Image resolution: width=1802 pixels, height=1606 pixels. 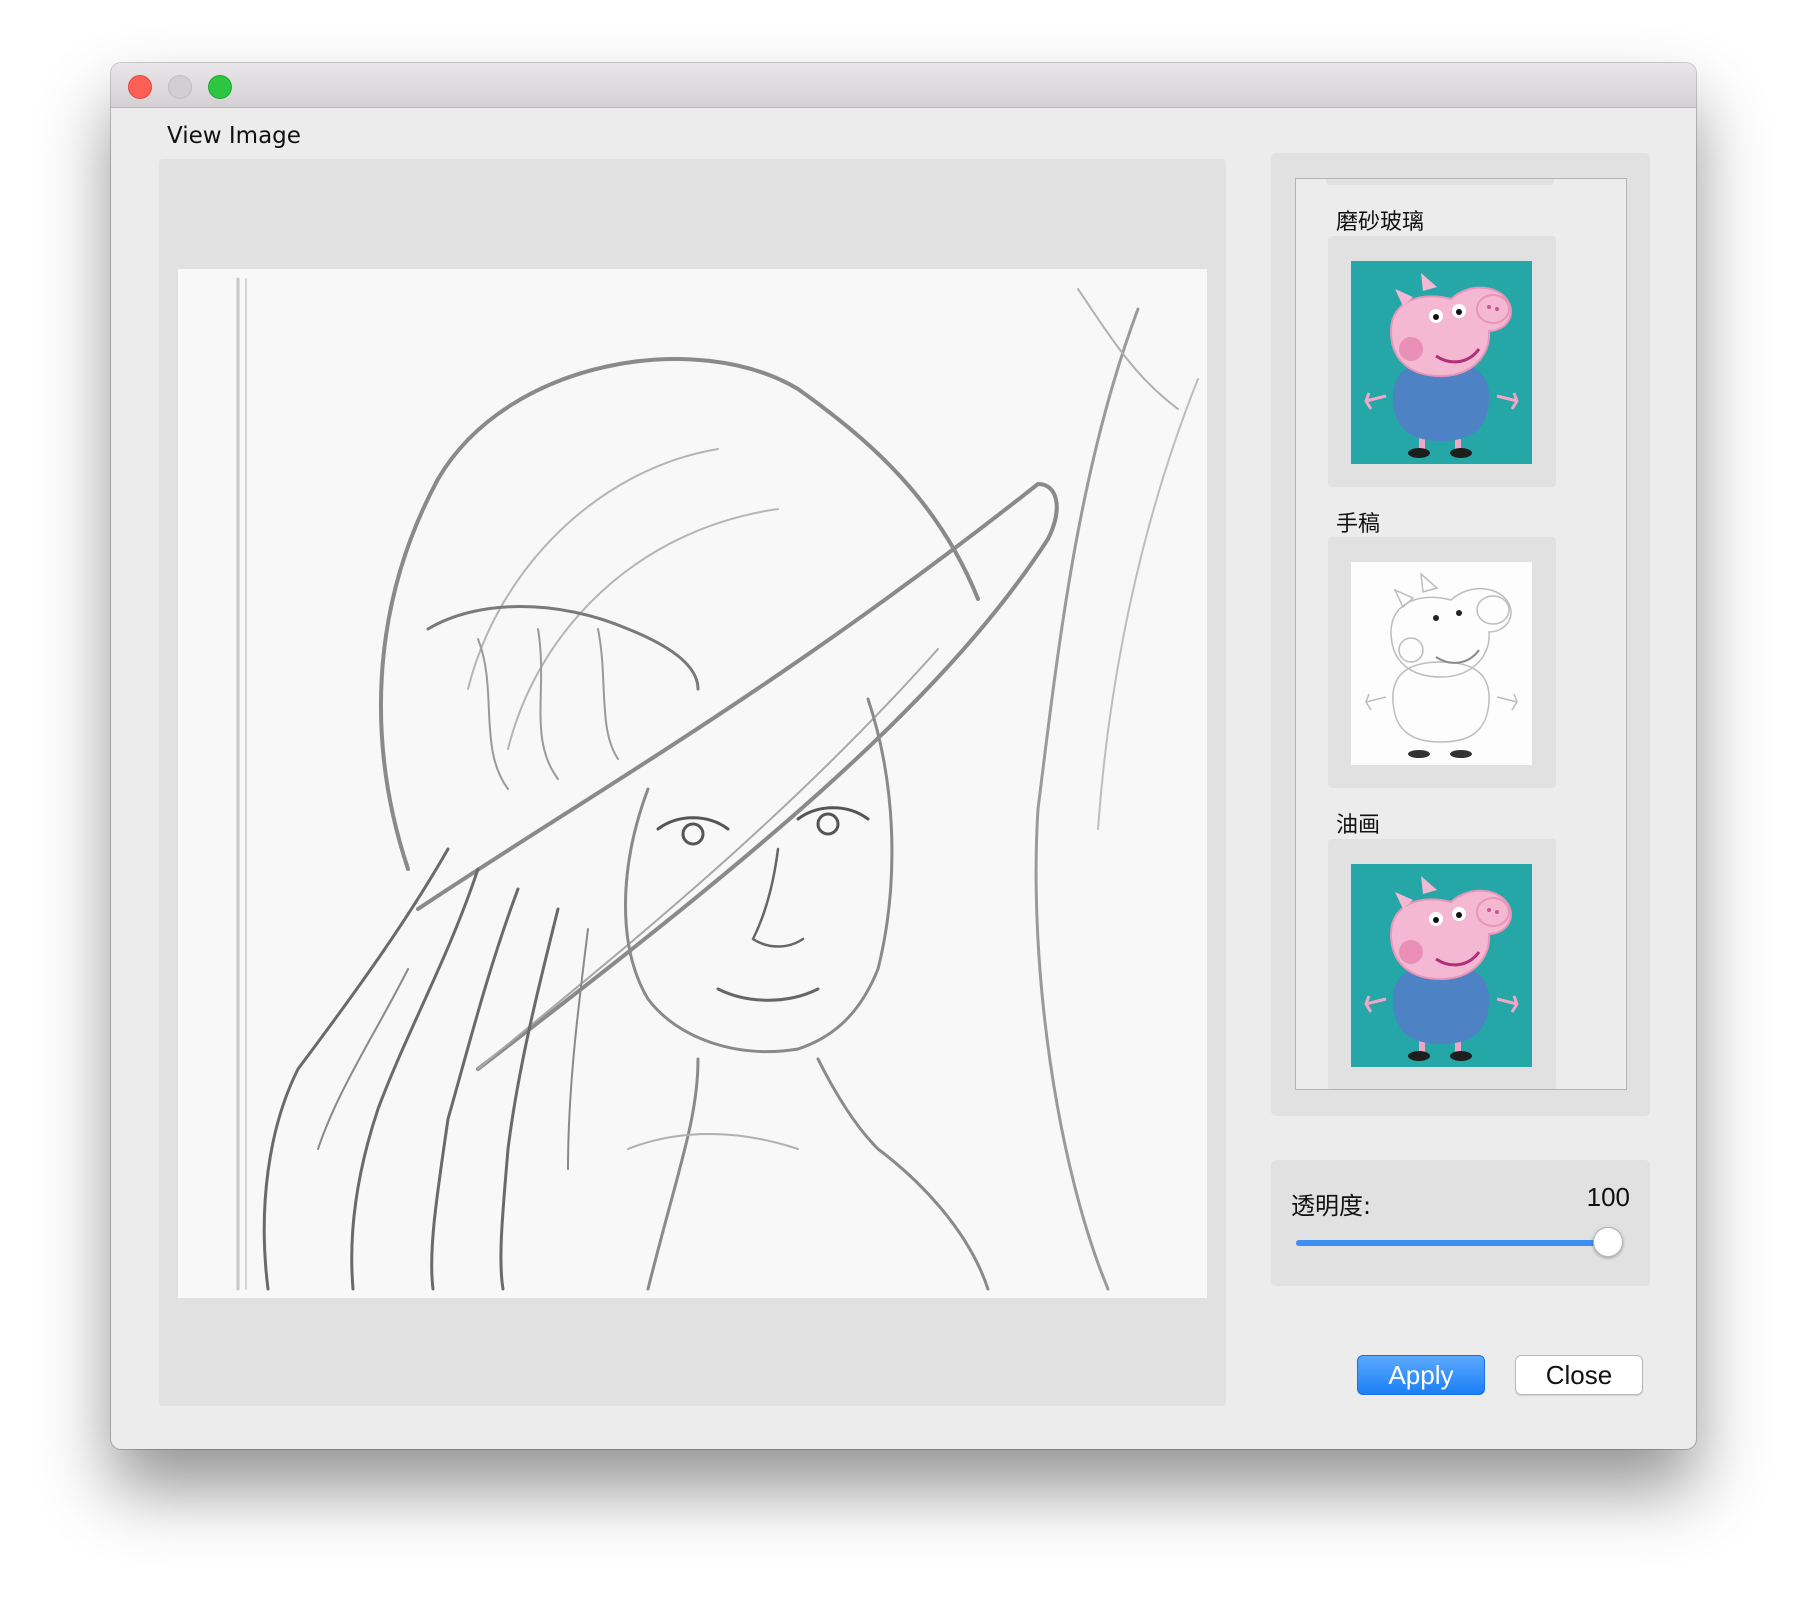 I want to click on close-button: Close, so click(x=1579, y=1375).